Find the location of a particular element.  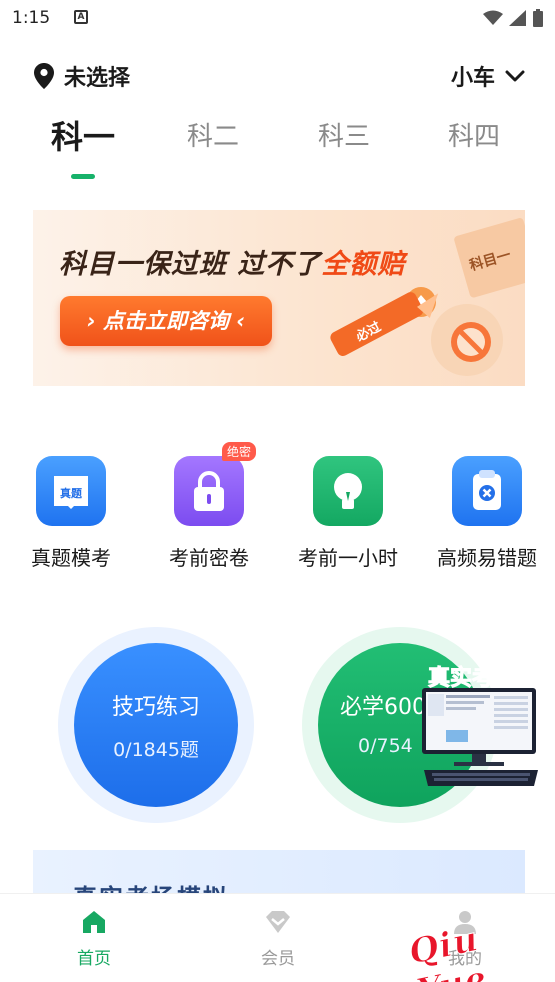

quick-action-label: 考前一小时 is located at coordinates (348, 558).